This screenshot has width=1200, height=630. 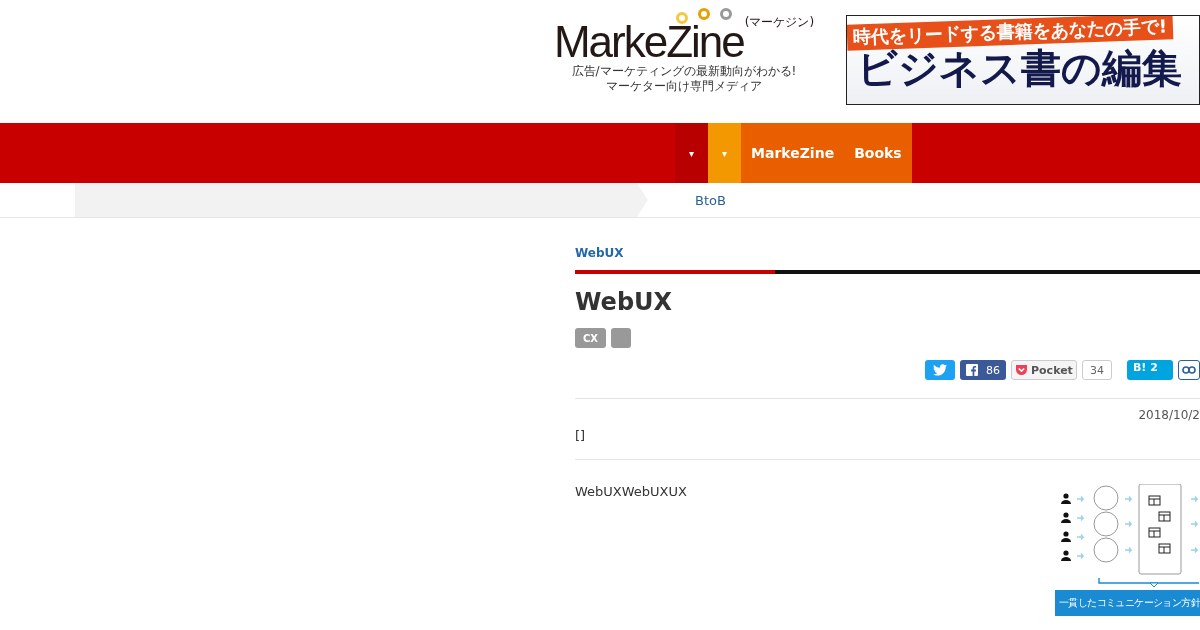 I want to click on logo-wordmark: MarkeZine, so click(x=648, y=42).